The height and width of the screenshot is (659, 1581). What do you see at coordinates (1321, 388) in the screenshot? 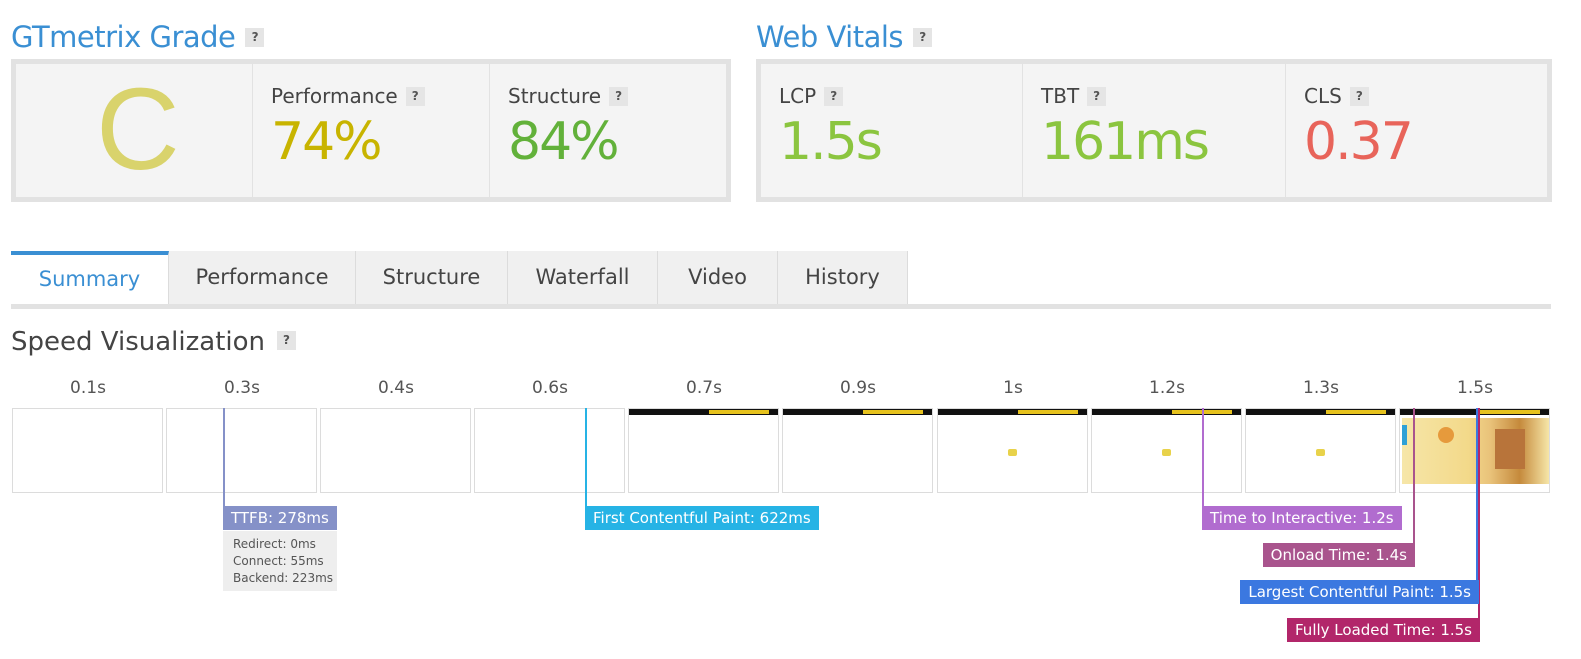
I see `time-label: 1.3s` at bounding box center [1321, 388].